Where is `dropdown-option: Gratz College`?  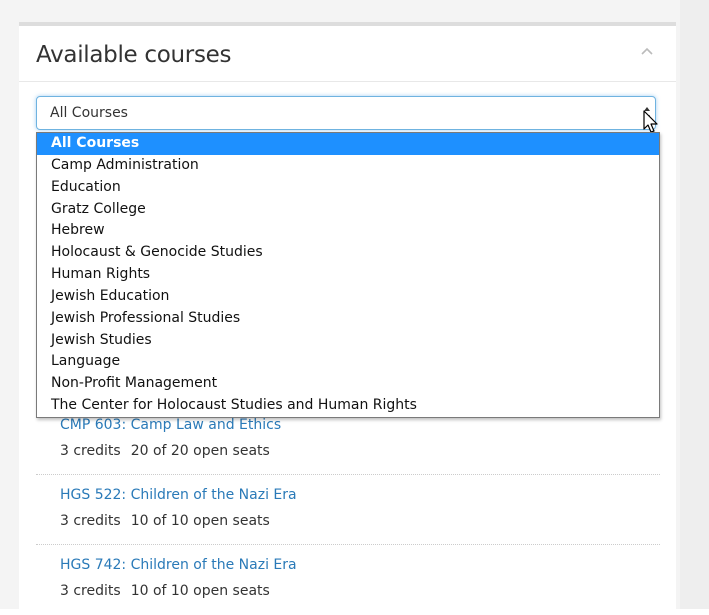
dropdown-option: Gratz College is located at coordinates (348, 210).